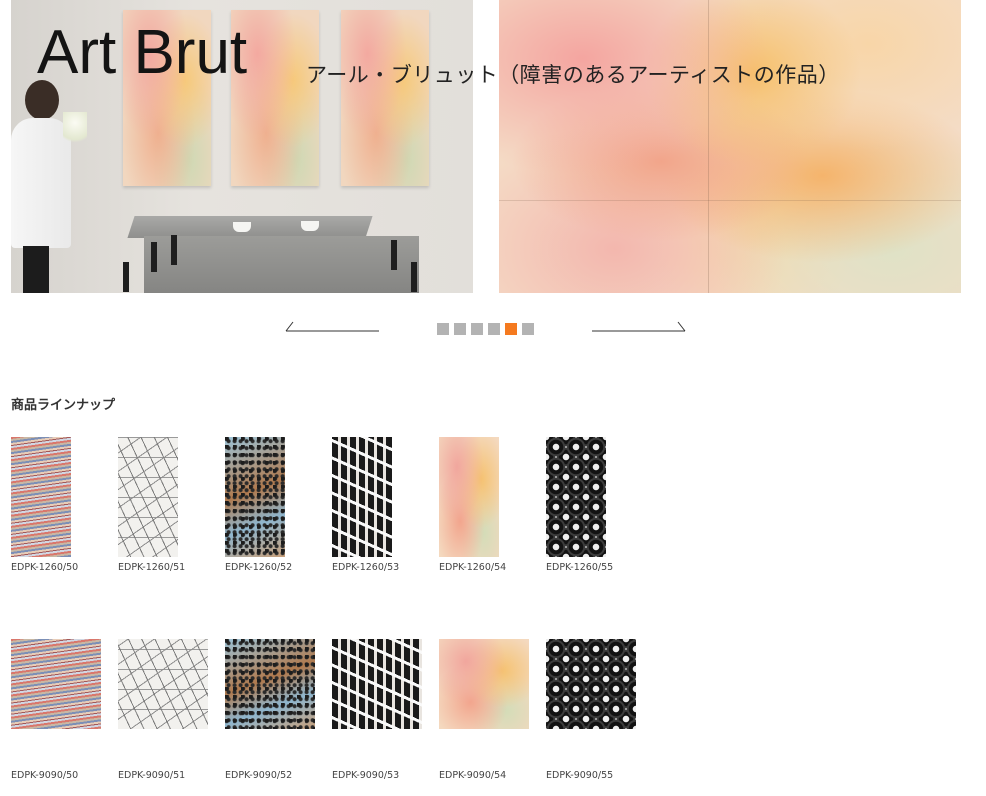 Image resolution: width=986 pixels, height=796 pixels. I want to click on product-item-edpk-9090-55: EDPK-9090/55, so click(591, 710).